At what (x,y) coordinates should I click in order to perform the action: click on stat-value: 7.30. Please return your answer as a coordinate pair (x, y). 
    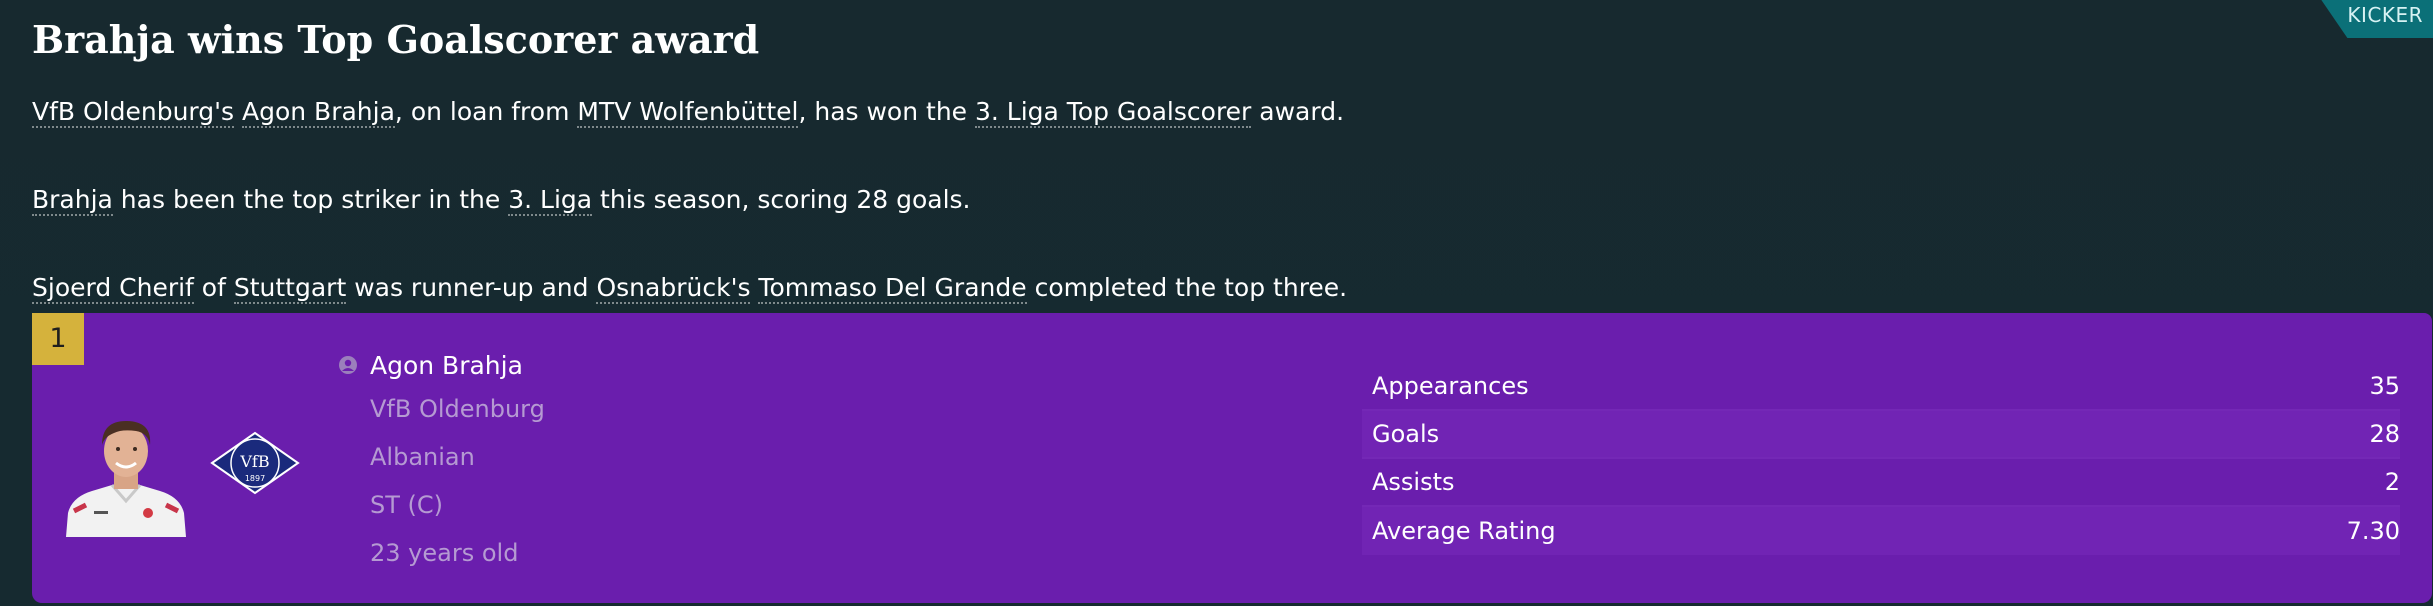
    Looking at the image, I should click on (2373, 531).